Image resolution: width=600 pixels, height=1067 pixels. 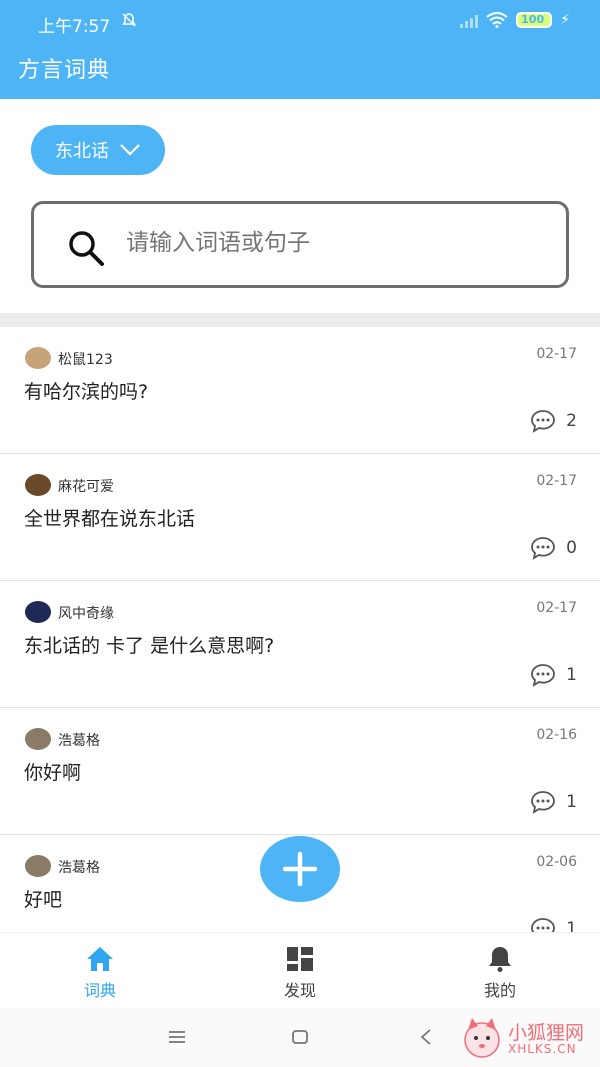 I want to click on list-item: 松鼠123 02-17 有哈尔滨的吗? 2, so click(x=300, y=390).